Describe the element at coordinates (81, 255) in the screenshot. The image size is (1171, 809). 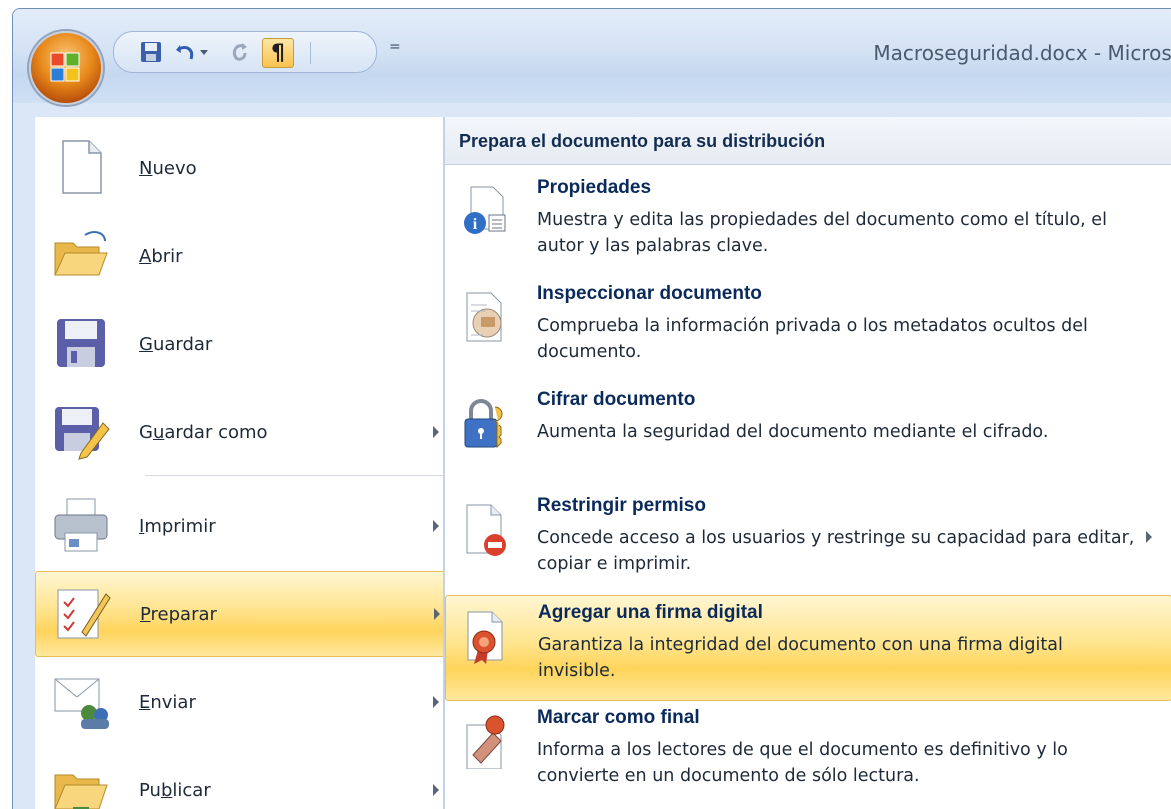
I see `open-folder-icon` at that location.